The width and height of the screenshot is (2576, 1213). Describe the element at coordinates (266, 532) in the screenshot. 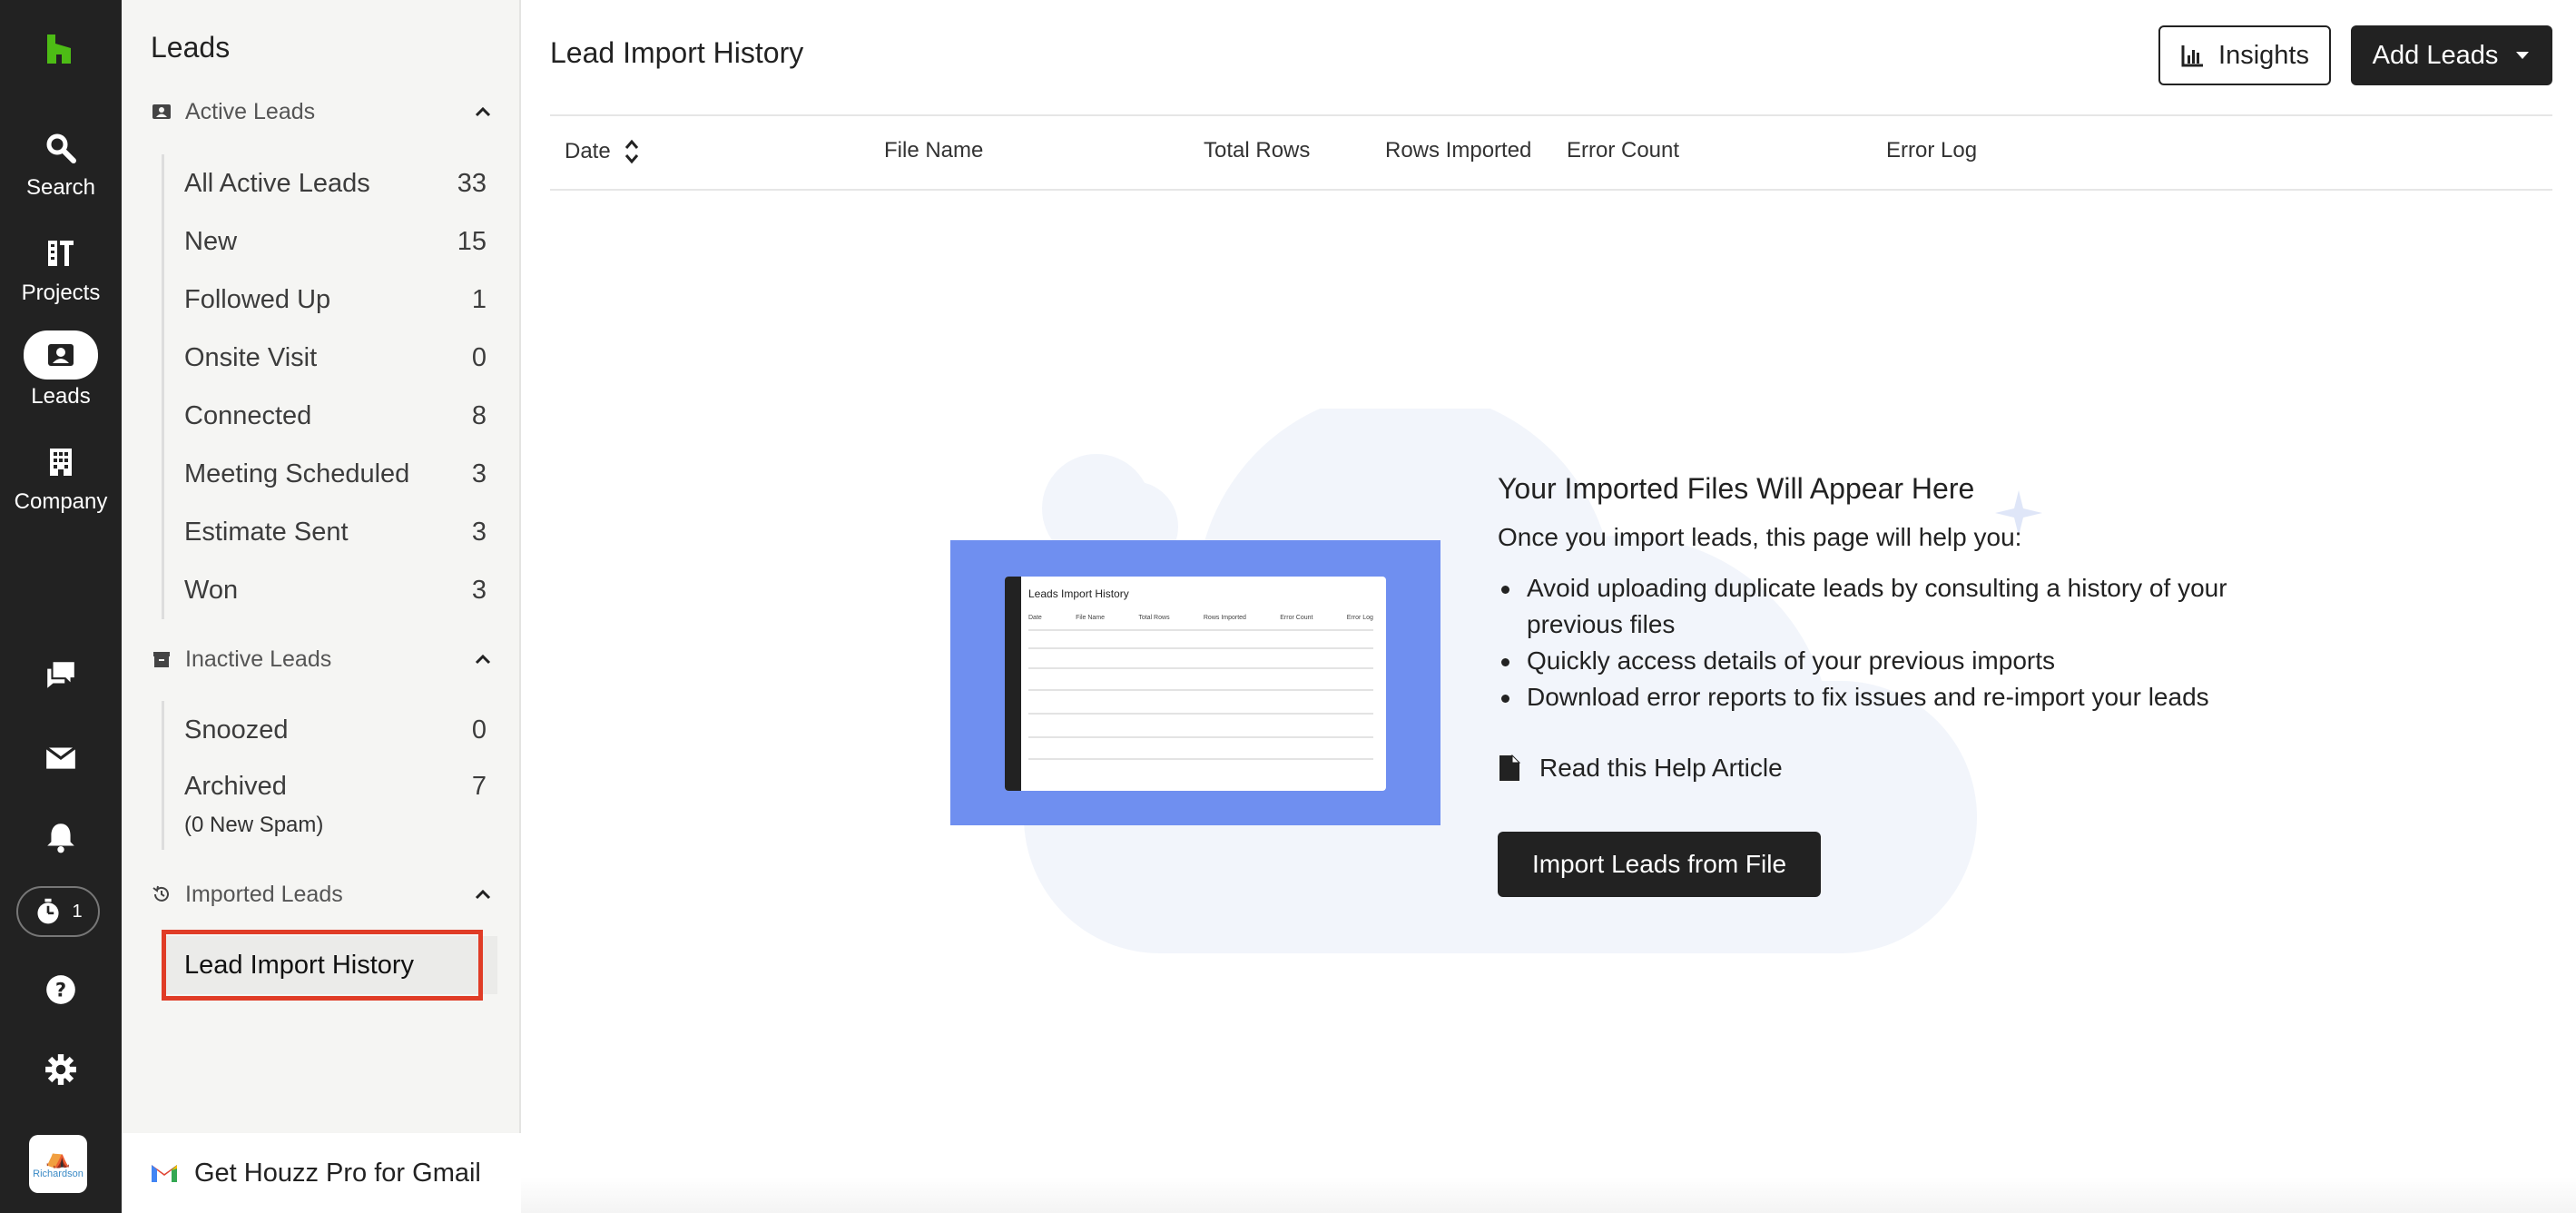

I see `item-label: Estimate Sent` at that location.